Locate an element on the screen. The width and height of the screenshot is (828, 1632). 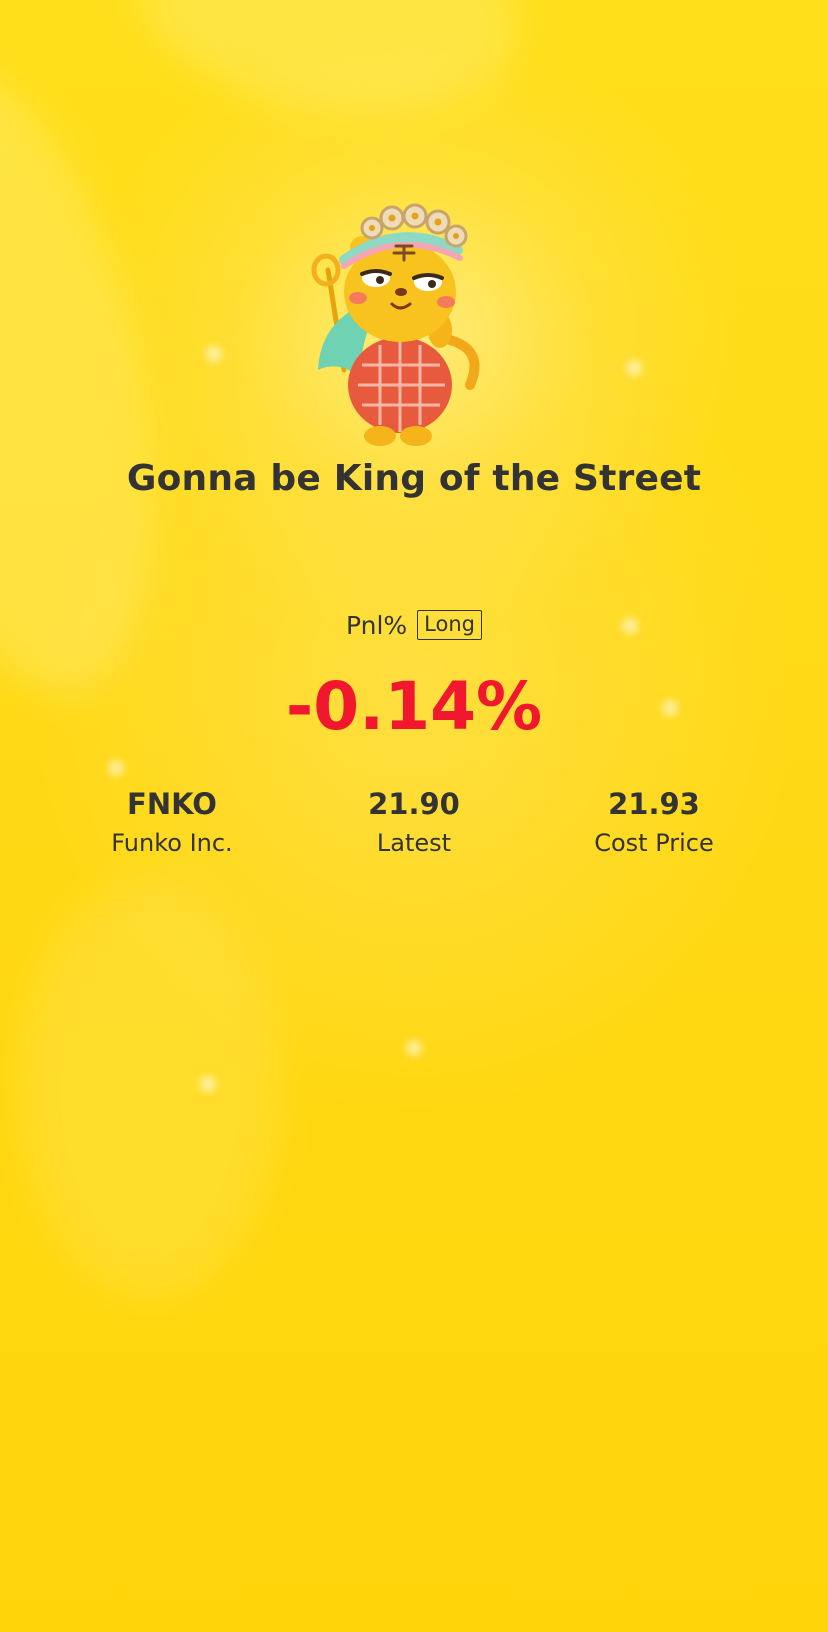
cost-price: 21.93 is located at coordinates (654, 804).